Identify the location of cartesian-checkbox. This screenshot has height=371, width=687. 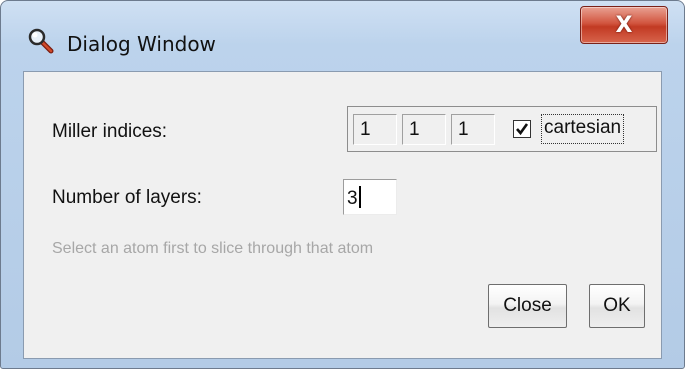
(522, 129).